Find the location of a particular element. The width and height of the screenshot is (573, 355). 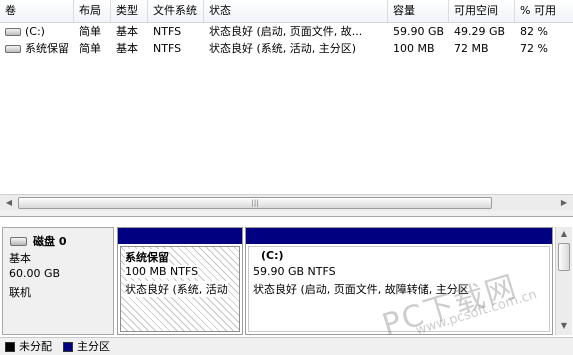

percent-free-cell: 72 % is located at coordinates (534, 48).